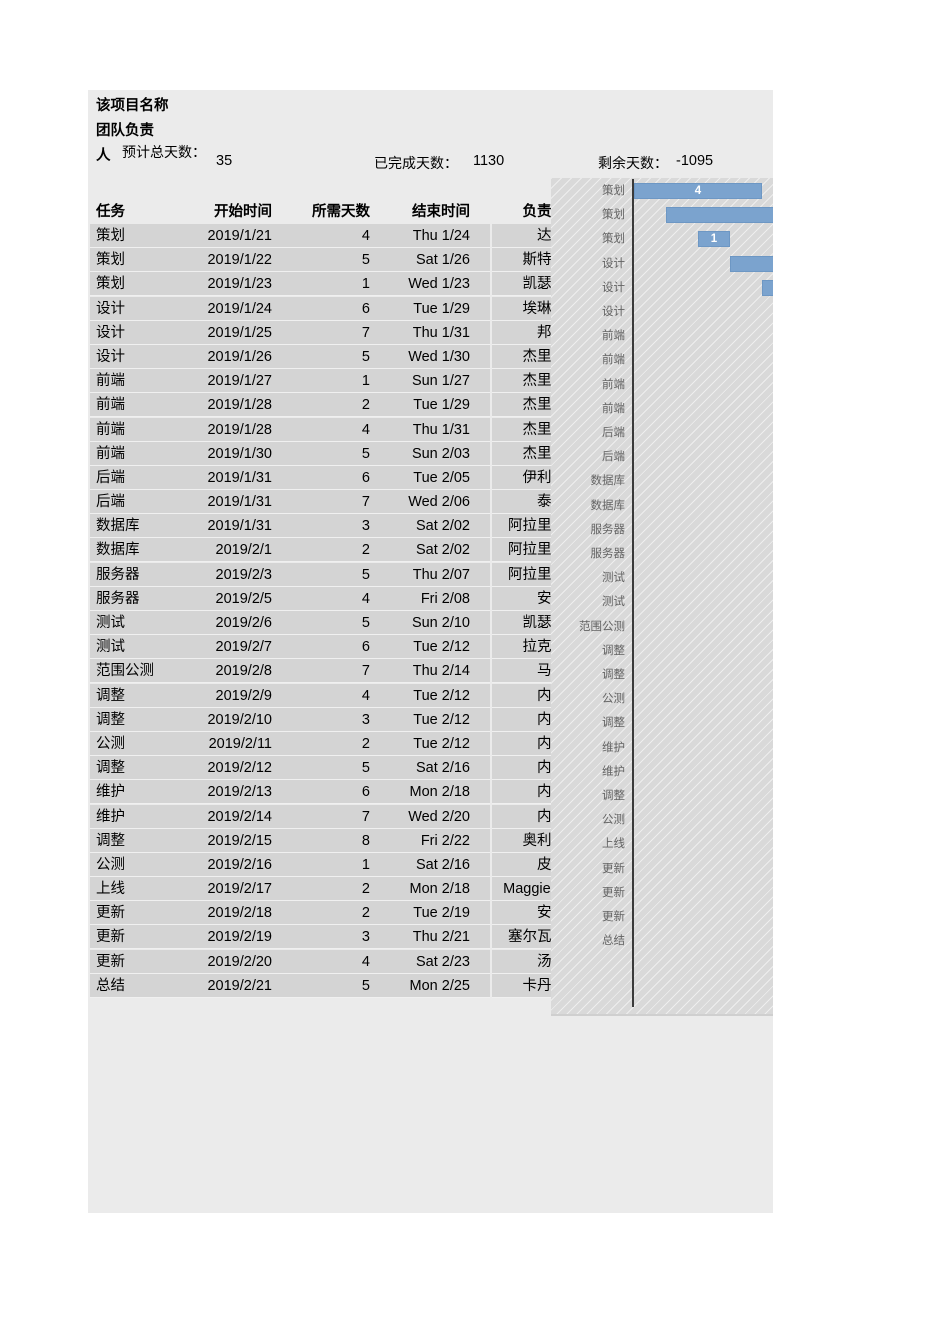 This screenshot has height=1337, width=945. Describe the element at coordinates (140, 212) in the screenshot. I see `column-header-task: 任务` at that location.